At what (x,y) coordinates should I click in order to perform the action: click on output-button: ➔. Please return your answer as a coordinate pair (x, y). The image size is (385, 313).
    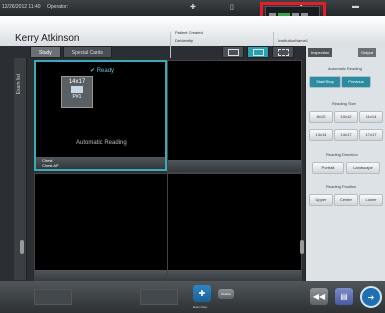
    Looking at the image, I should click on (371, 297).